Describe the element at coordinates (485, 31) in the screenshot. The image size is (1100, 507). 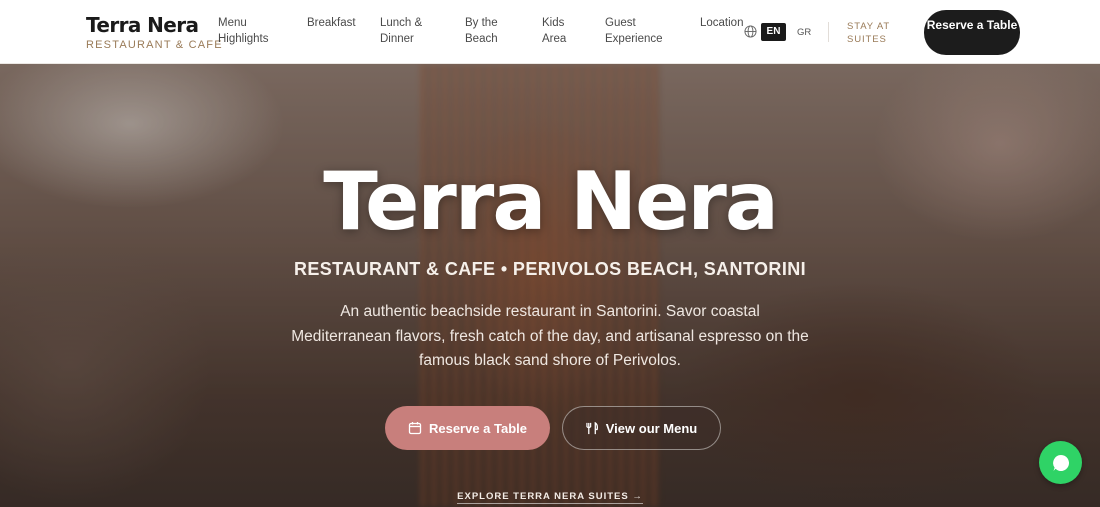
I see `nav-item-by-the-beach: By the Beach` at that location.